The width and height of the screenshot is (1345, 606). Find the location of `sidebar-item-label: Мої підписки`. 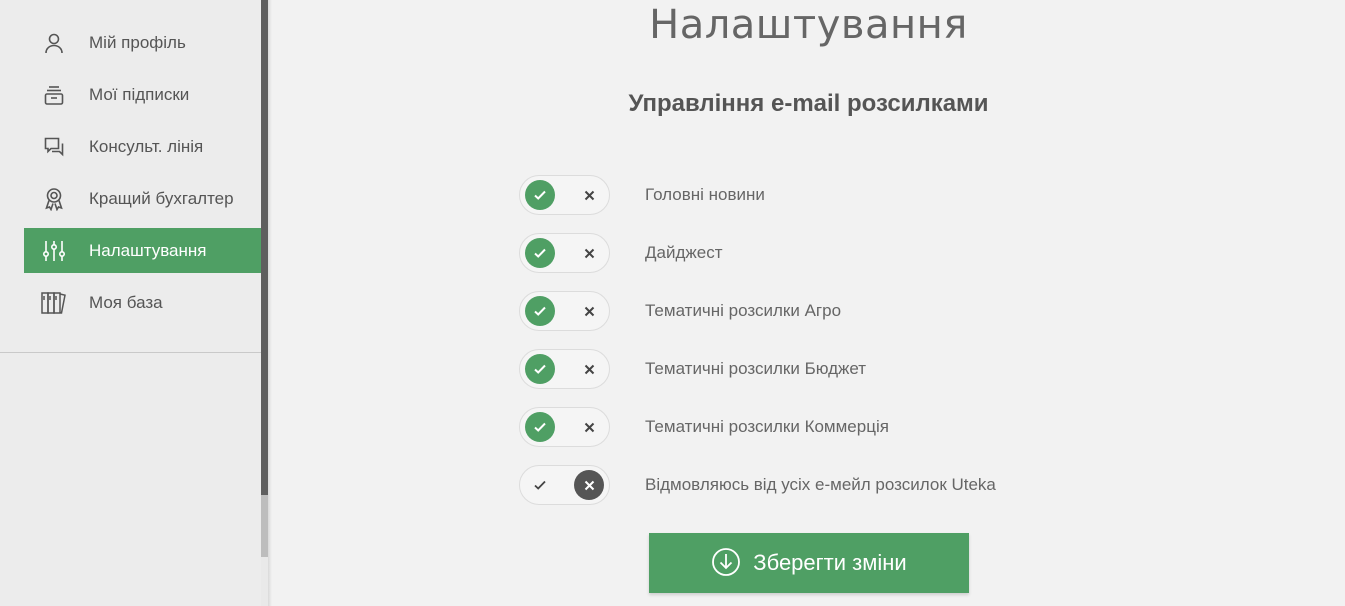

sidebar-item-label: Мої підписки is located at coordinates (139, 94).